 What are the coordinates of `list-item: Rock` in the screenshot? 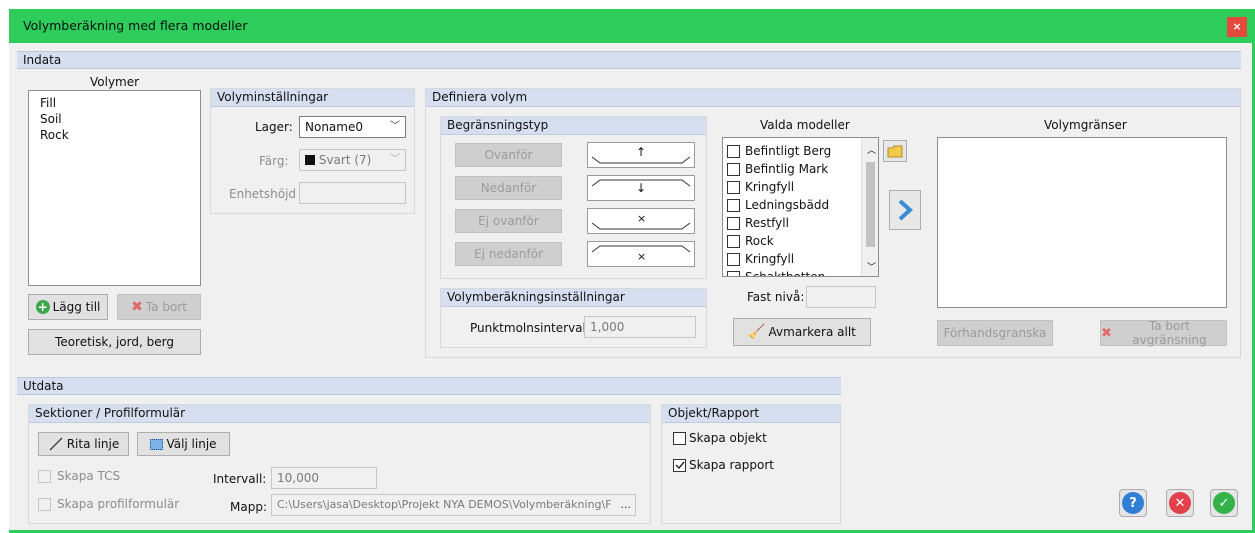 It's located at (120, 135).